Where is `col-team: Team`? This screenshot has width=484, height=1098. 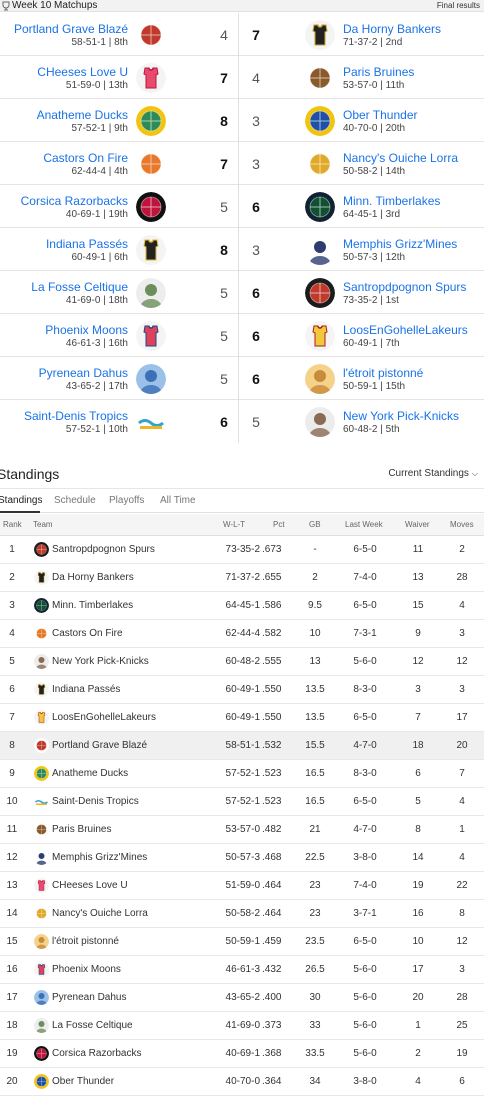
col-team: Team is located at coordinates (43, 525).